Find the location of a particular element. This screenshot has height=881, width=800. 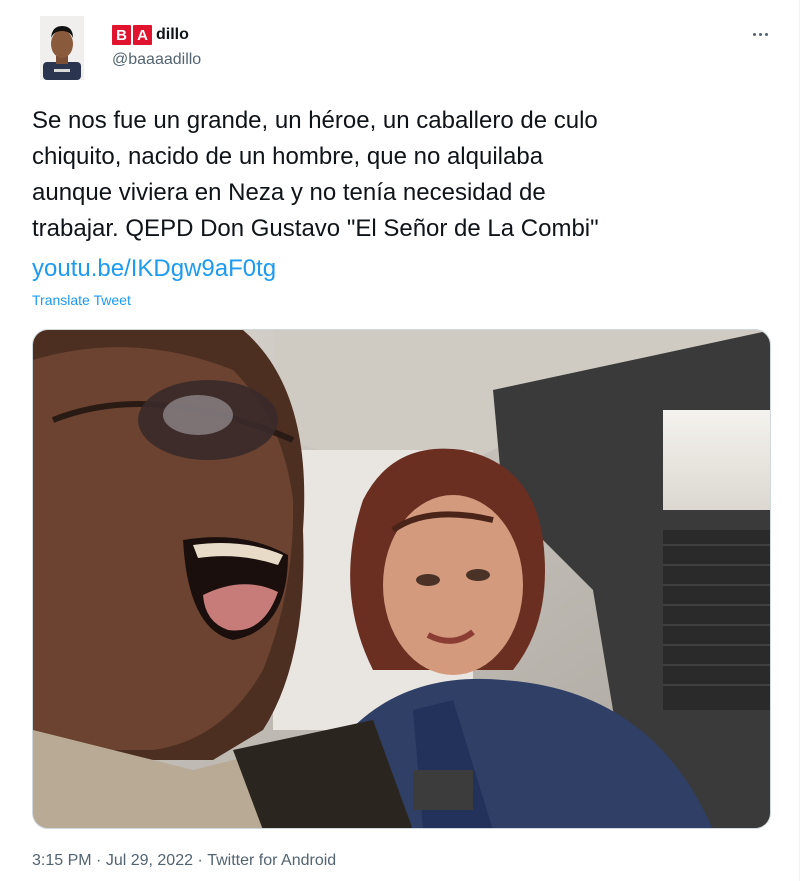

author-name: B A dillo is located at coordinates (150, 35).